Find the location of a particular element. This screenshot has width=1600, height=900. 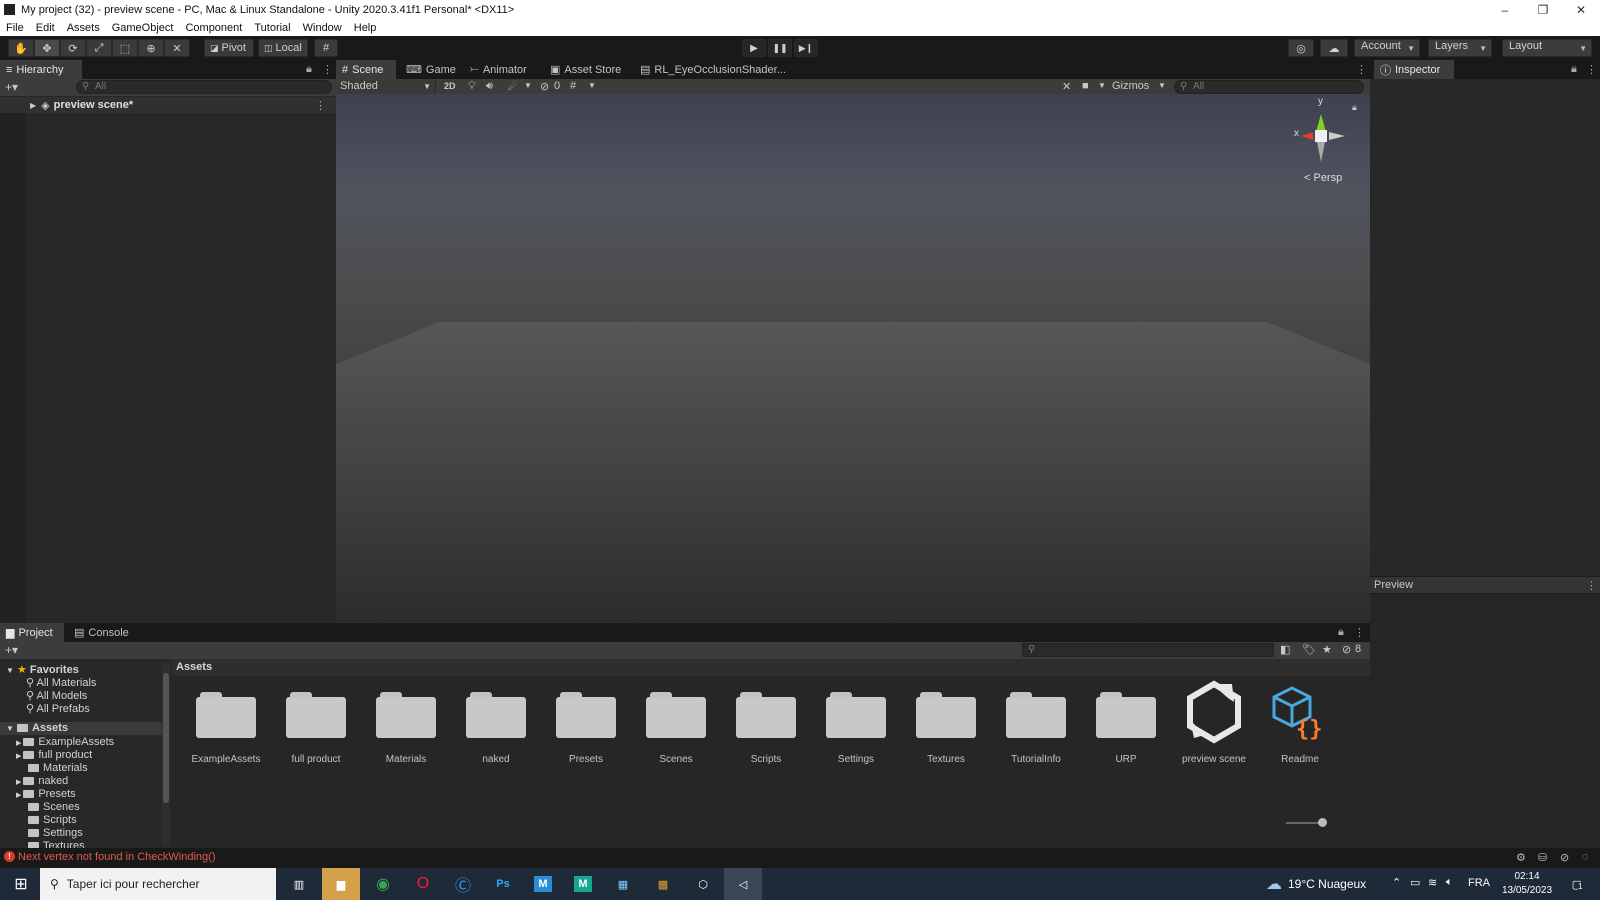

assets-root-folder: ▼ Assets is located at coordinates (81, 728).